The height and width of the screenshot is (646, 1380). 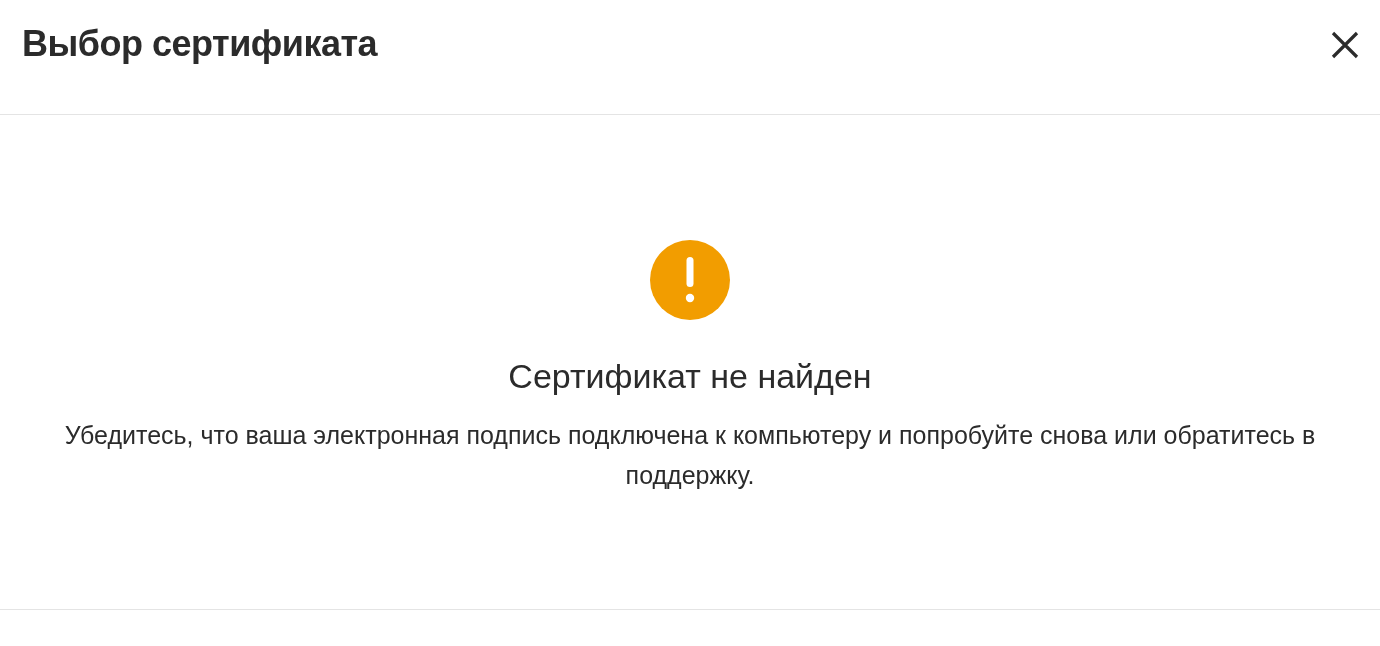 What do you see at coordinates (690, 280) in the screenshot?
I see `warning-icon` at bounding box center [690, 280].